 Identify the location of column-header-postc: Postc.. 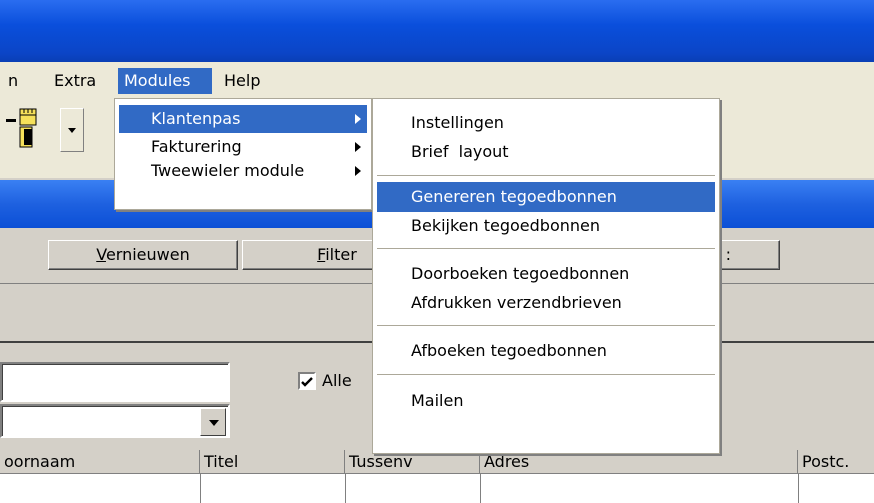
(836, 462).